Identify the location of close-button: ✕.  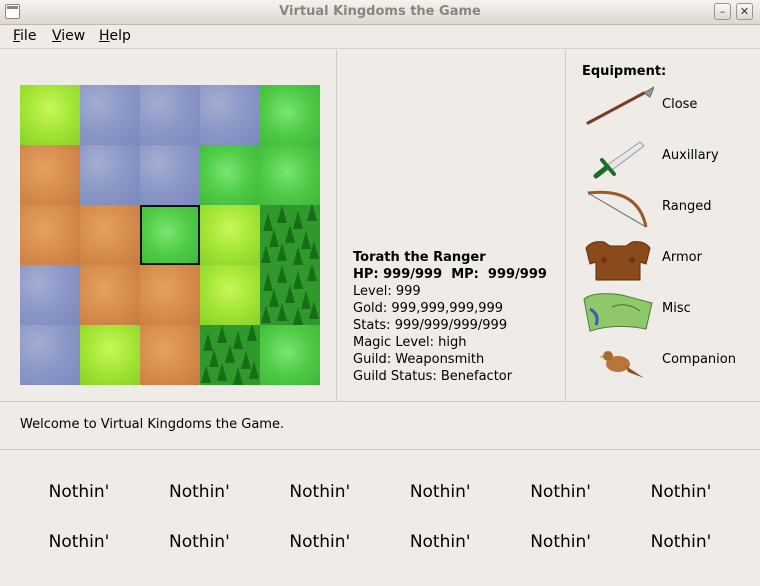
(744, 11).